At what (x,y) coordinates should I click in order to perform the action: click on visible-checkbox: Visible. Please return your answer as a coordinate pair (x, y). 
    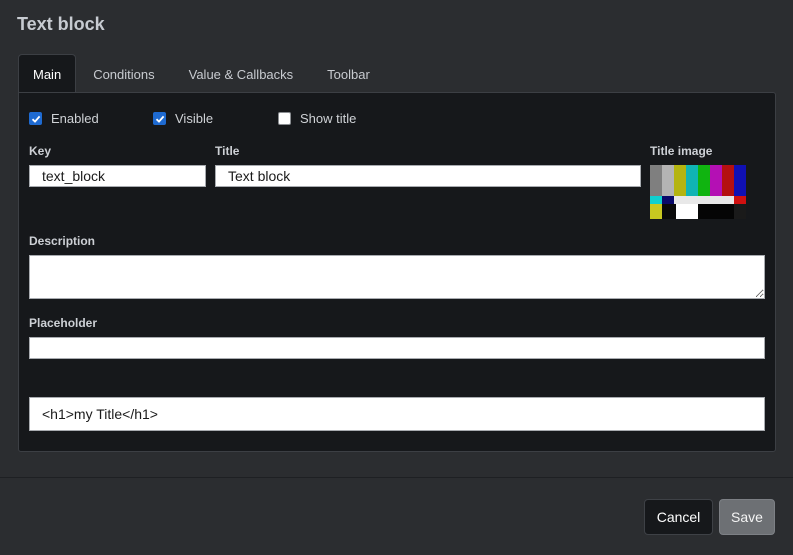
    Looking at the image, I should click on (183, 118).